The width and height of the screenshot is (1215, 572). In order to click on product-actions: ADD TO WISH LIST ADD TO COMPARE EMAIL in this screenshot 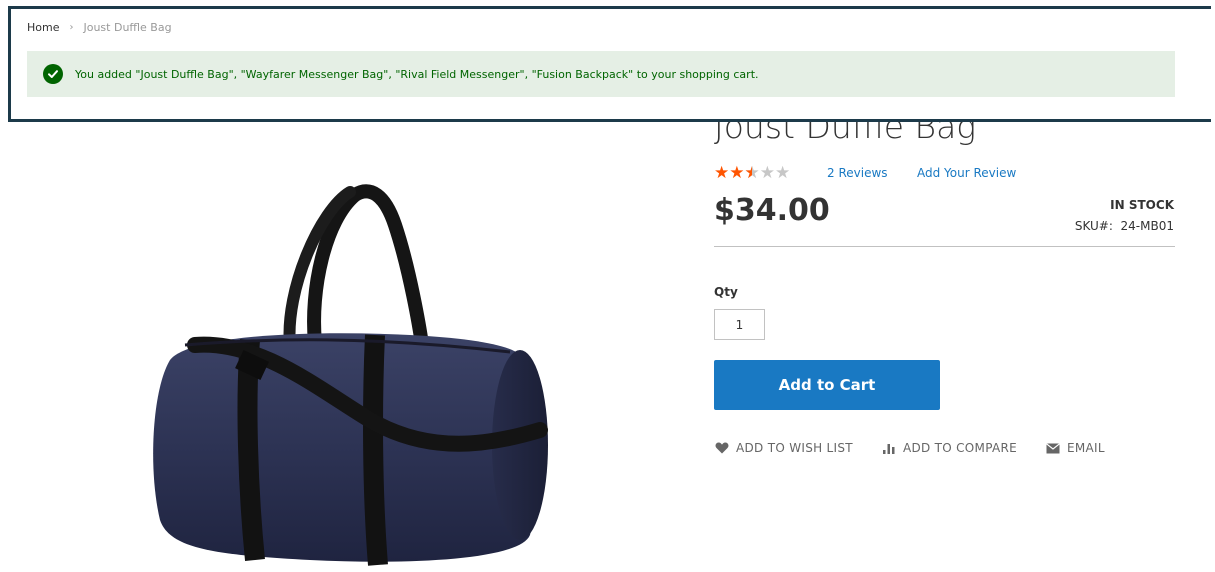, I will do `click(909, 448)`.